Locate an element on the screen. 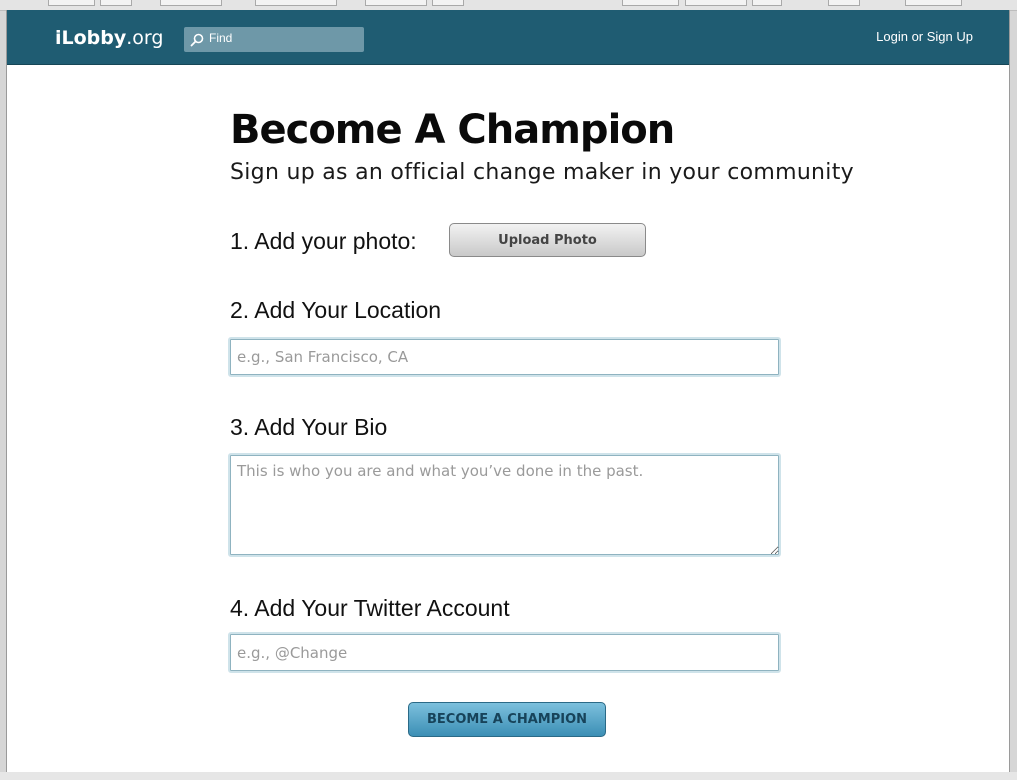  page-title: Become A Champion is located at coordinates (452, 130).